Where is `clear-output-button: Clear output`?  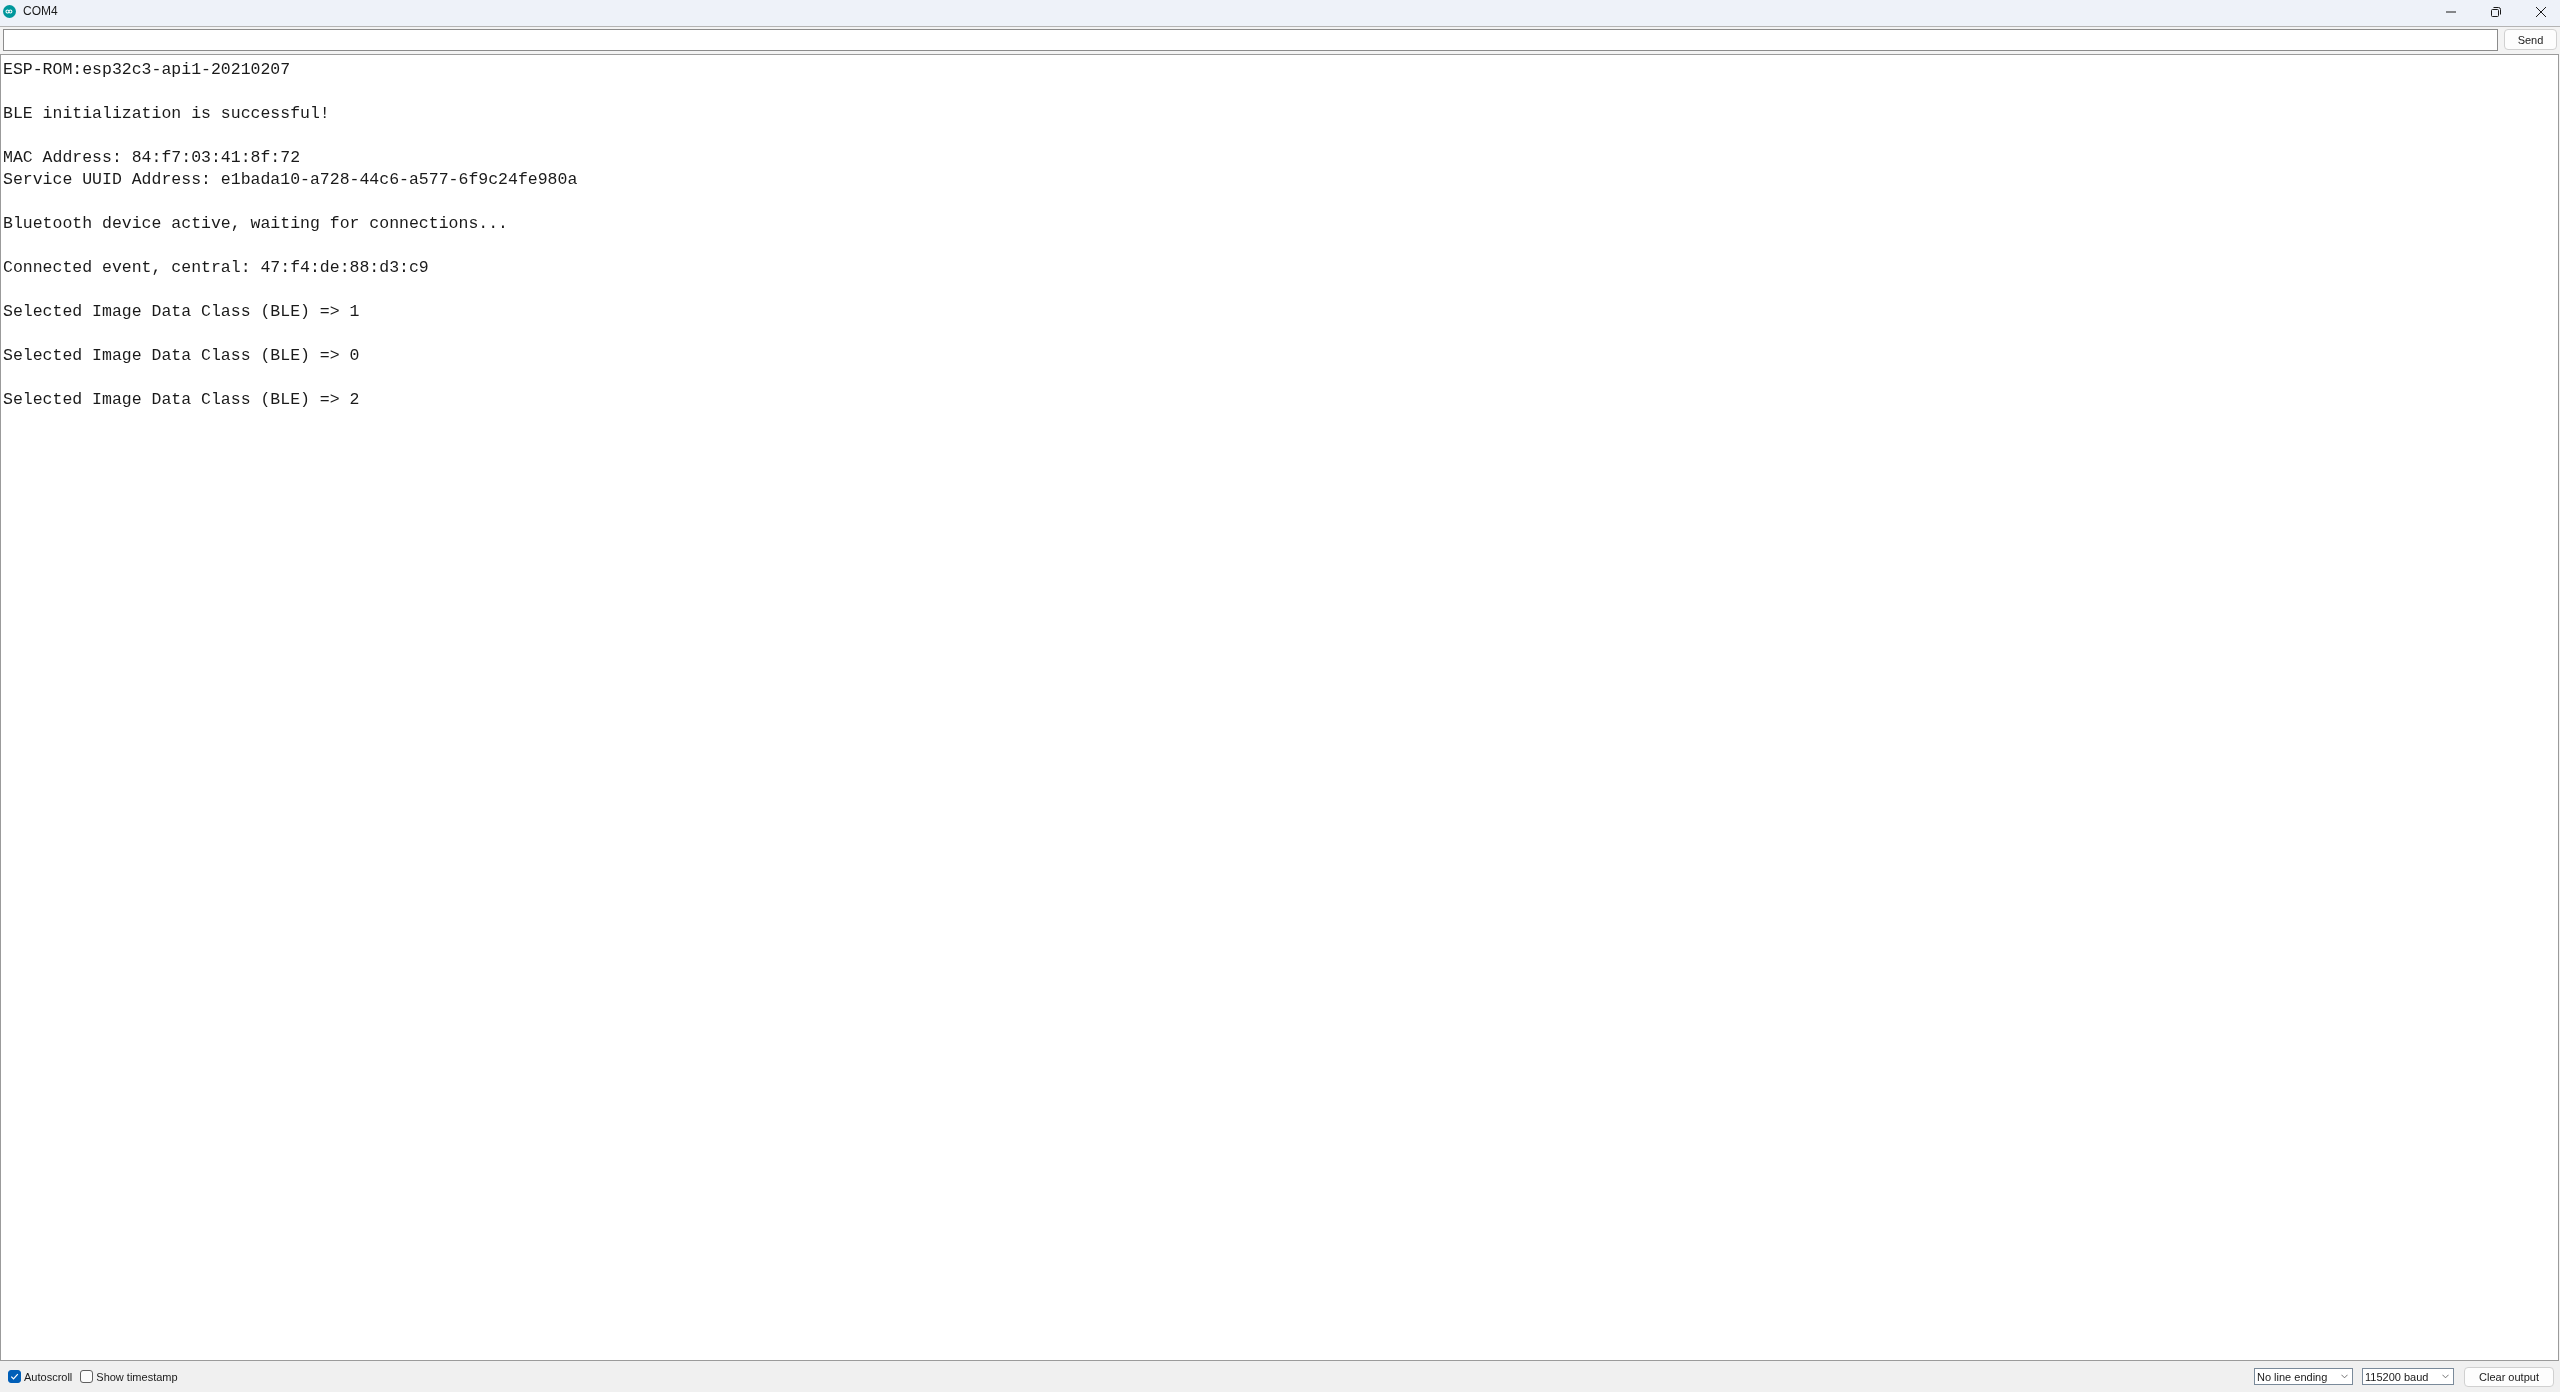 clear-output-button: Clear output is located at coordinates (2509, 1376).